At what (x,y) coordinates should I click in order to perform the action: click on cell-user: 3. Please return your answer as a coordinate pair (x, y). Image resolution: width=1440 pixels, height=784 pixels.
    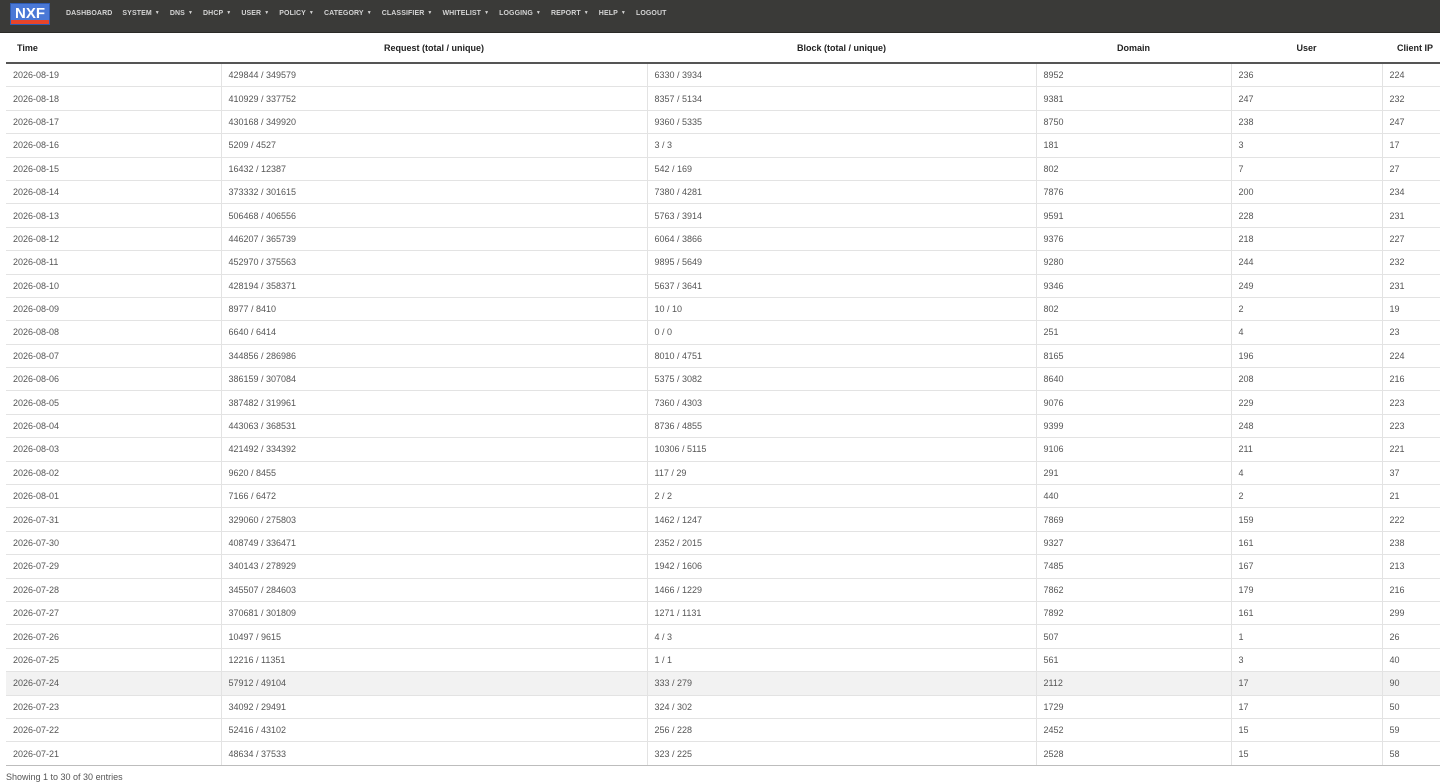
    Looking at the image, I should click on (1306, 659).